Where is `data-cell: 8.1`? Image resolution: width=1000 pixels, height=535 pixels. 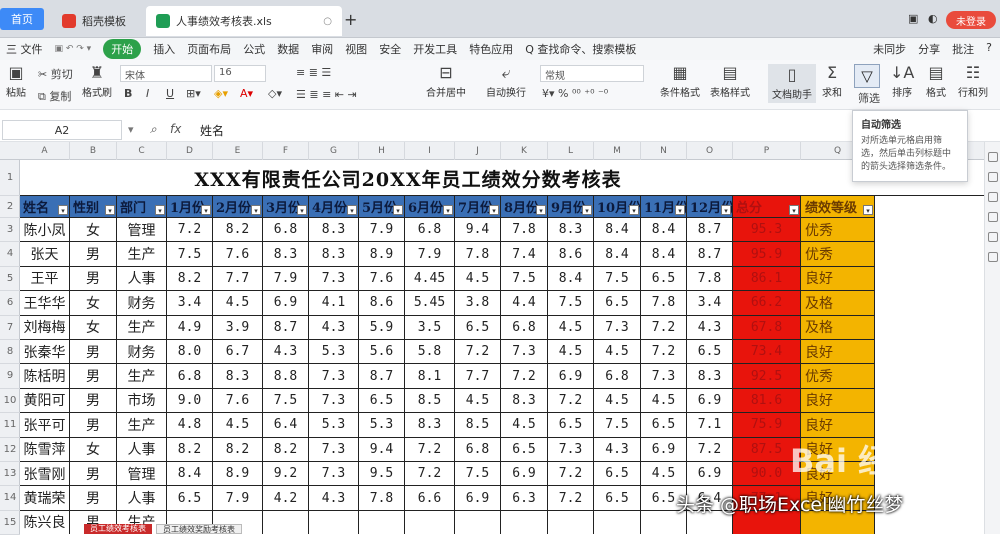
data-cell: 8.1 is located at coordinates (430, 376).